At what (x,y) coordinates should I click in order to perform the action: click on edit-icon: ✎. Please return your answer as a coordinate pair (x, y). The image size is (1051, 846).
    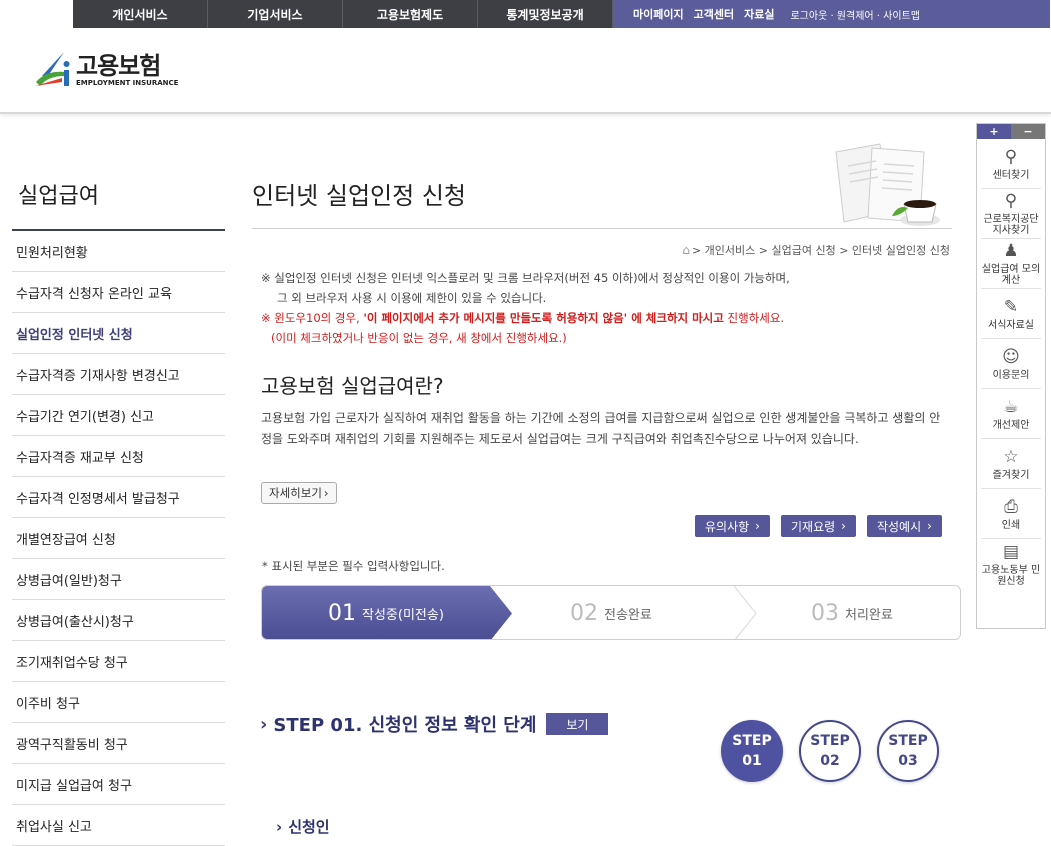
    Looking at the image, I should click on (1011, 306).